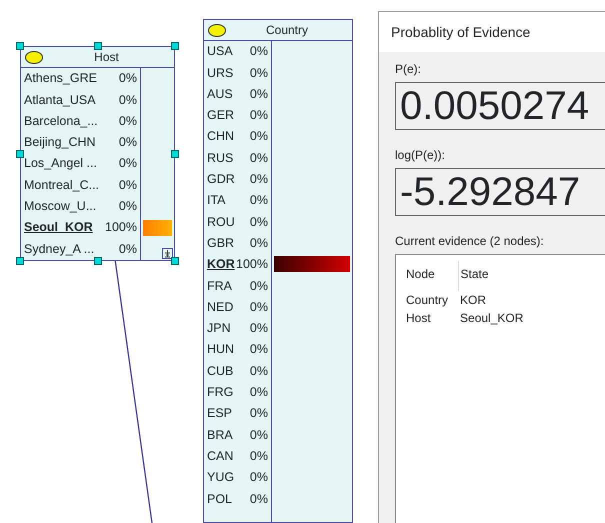  What do you see at coordinates (408, 69) in the screenshot?
I see `field-label: P(e):` at bounding box center [408, 69].